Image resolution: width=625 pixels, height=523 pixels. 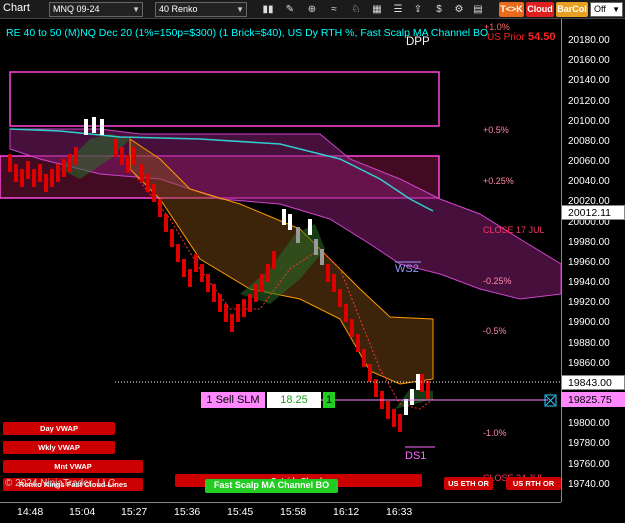 What do you see at coordinates (589, 464) in the screenshot?
I see `price-tick-label: 19760.00` at bounding box center [589, 464].